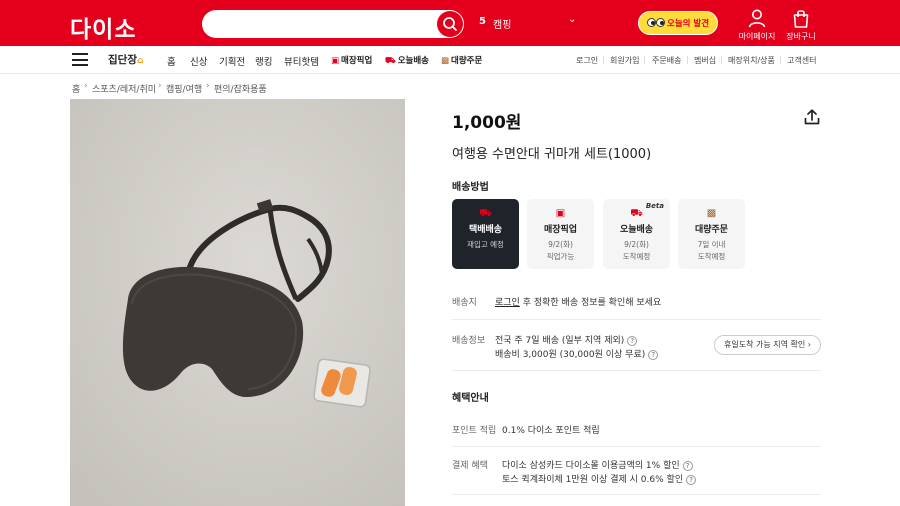 Image resolution: width=900 pixels, height=506 pixels. I want to click on search-icon, so click(450, 24).